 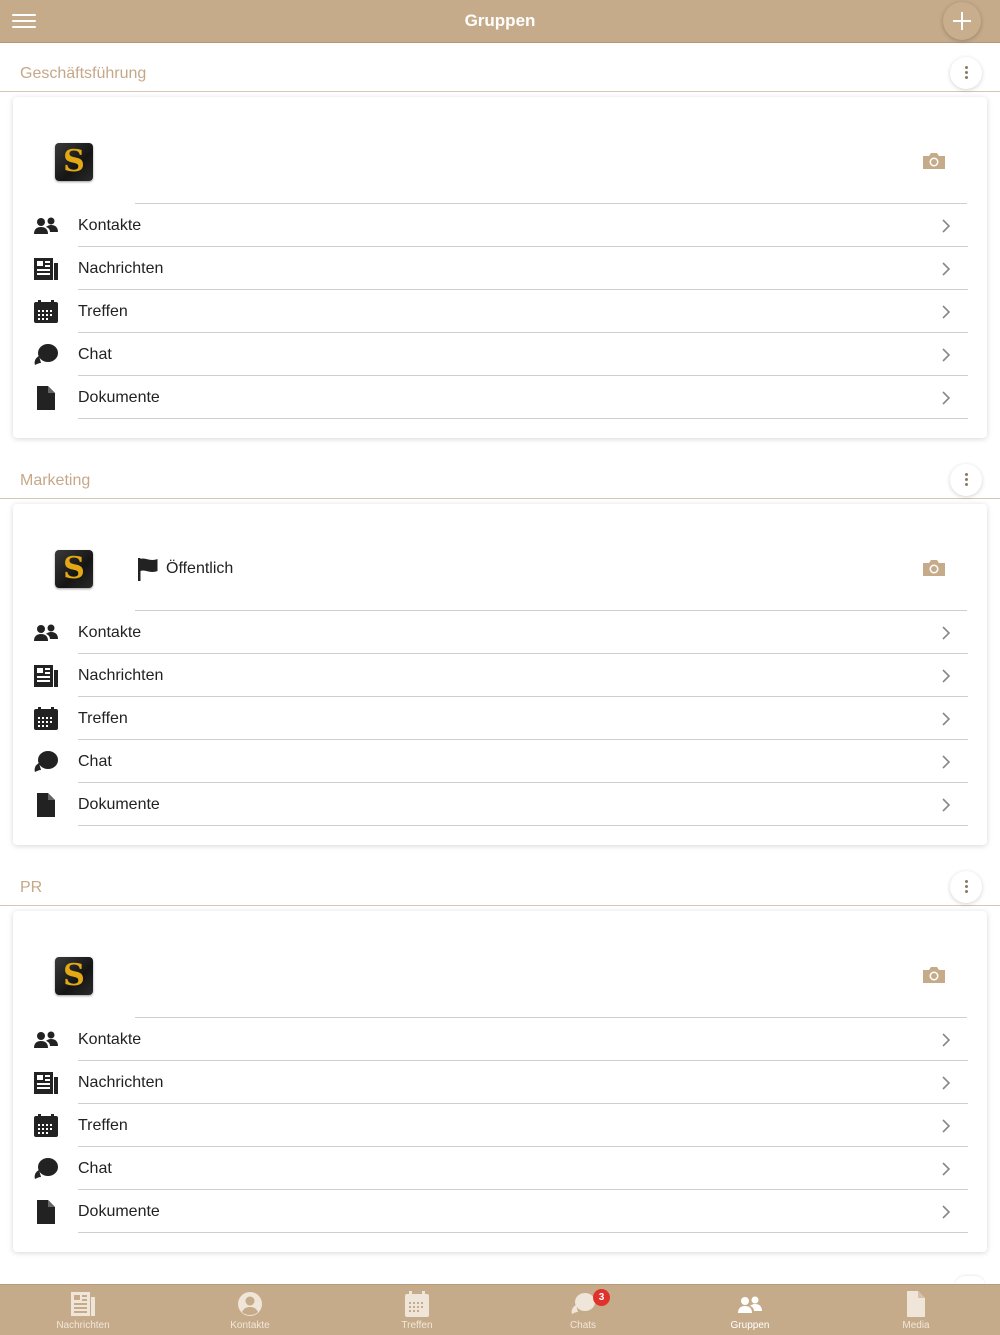 I want to click on public-badge: Öffentlich, so click(x=185, y=569).